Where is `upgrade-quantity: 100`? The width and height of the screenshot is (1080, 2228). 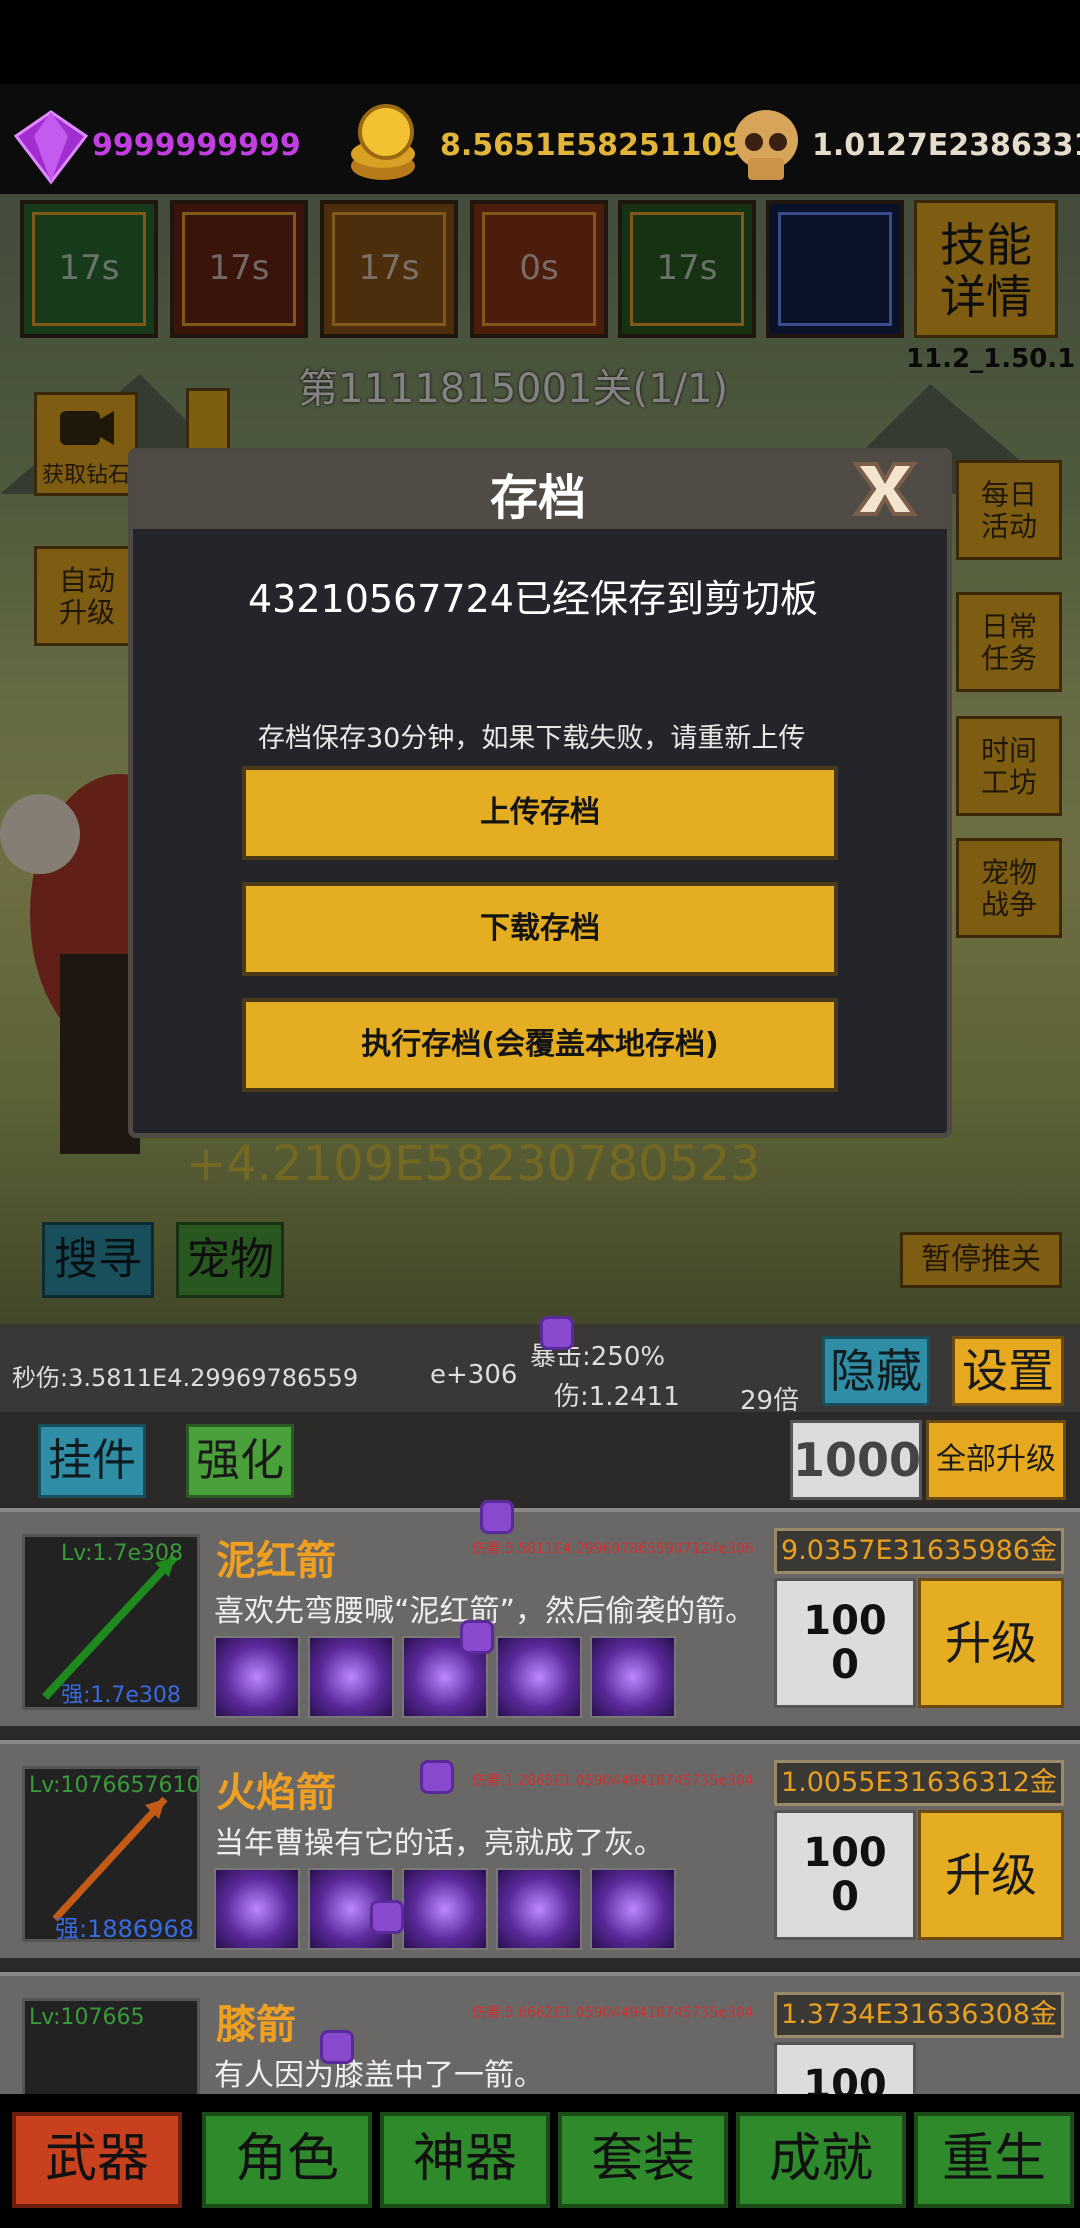 upgrade-quantity: 100 is located at coordinates (845, 2068).